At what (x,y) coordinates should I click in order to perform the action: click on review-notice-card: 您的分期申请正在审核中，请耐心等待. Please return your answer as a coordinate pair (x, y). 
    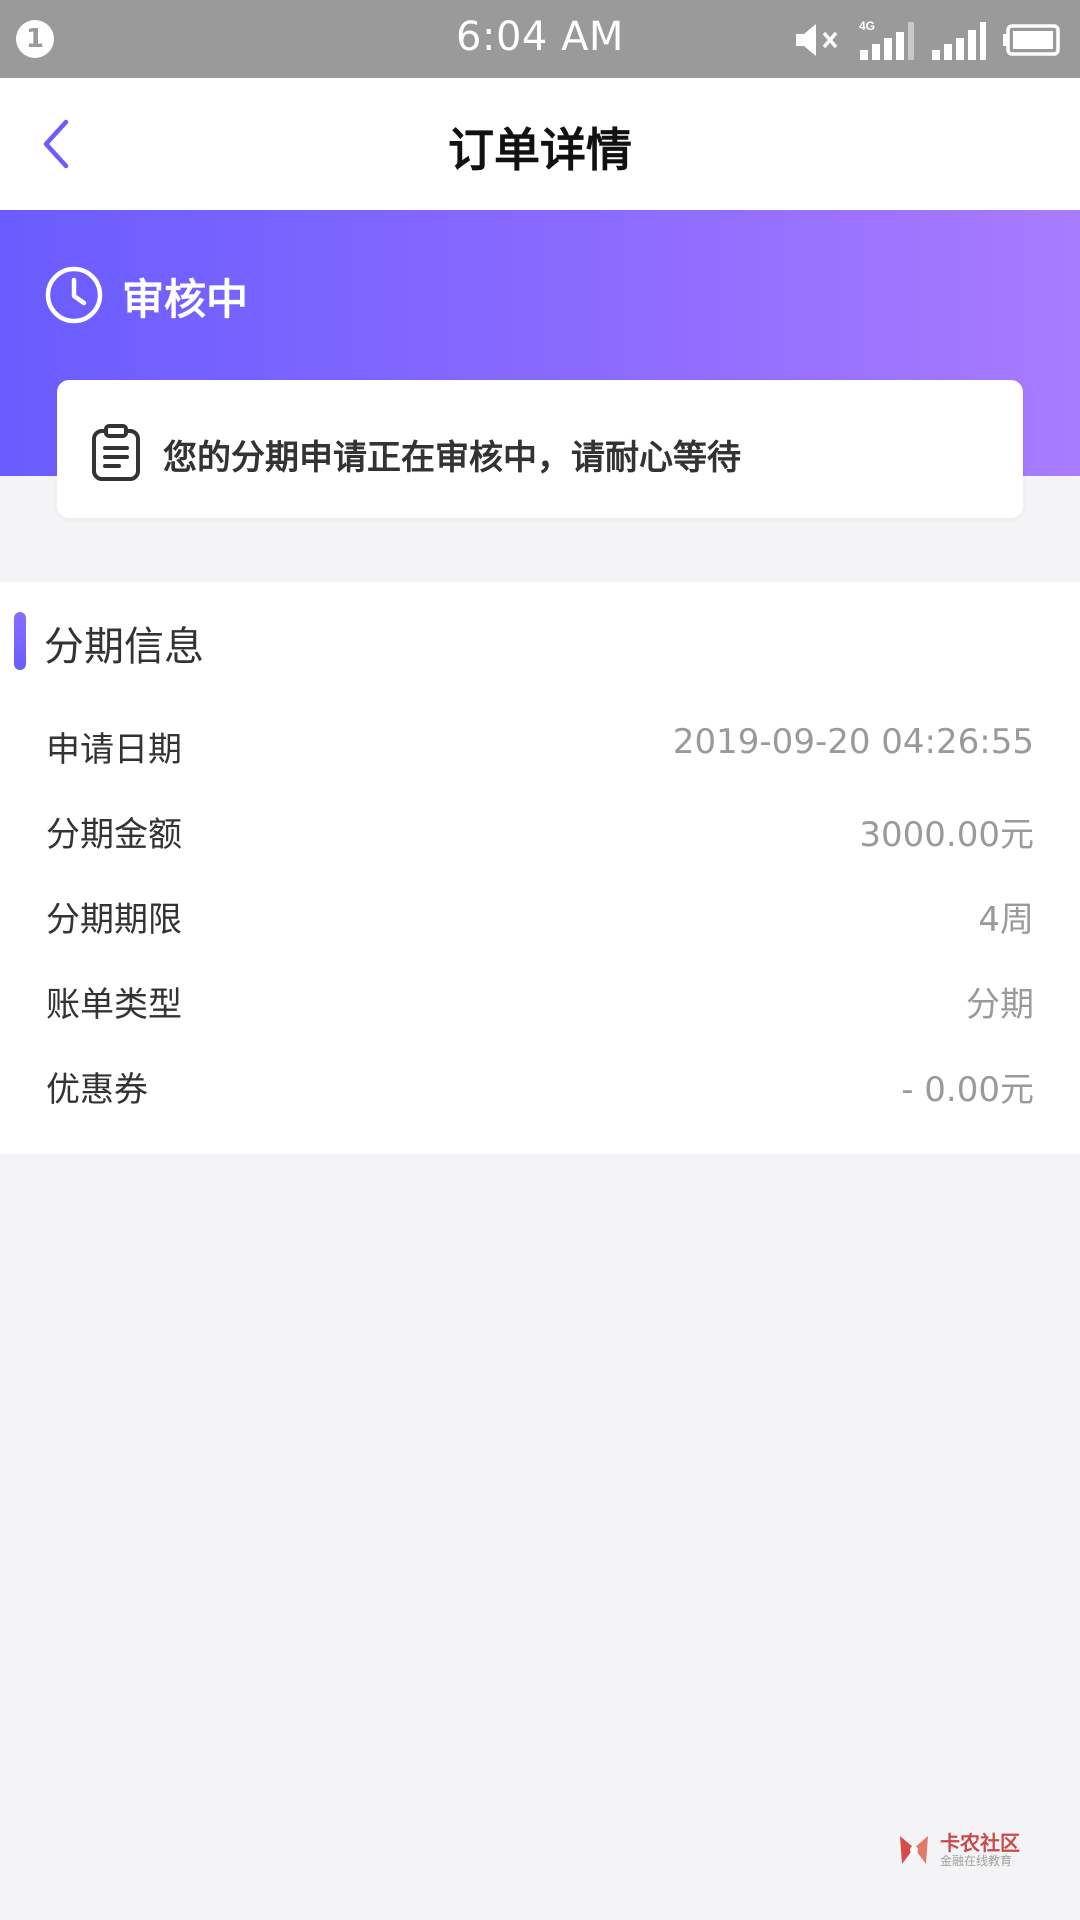
    Looking at the image, I should click on (540, 449).